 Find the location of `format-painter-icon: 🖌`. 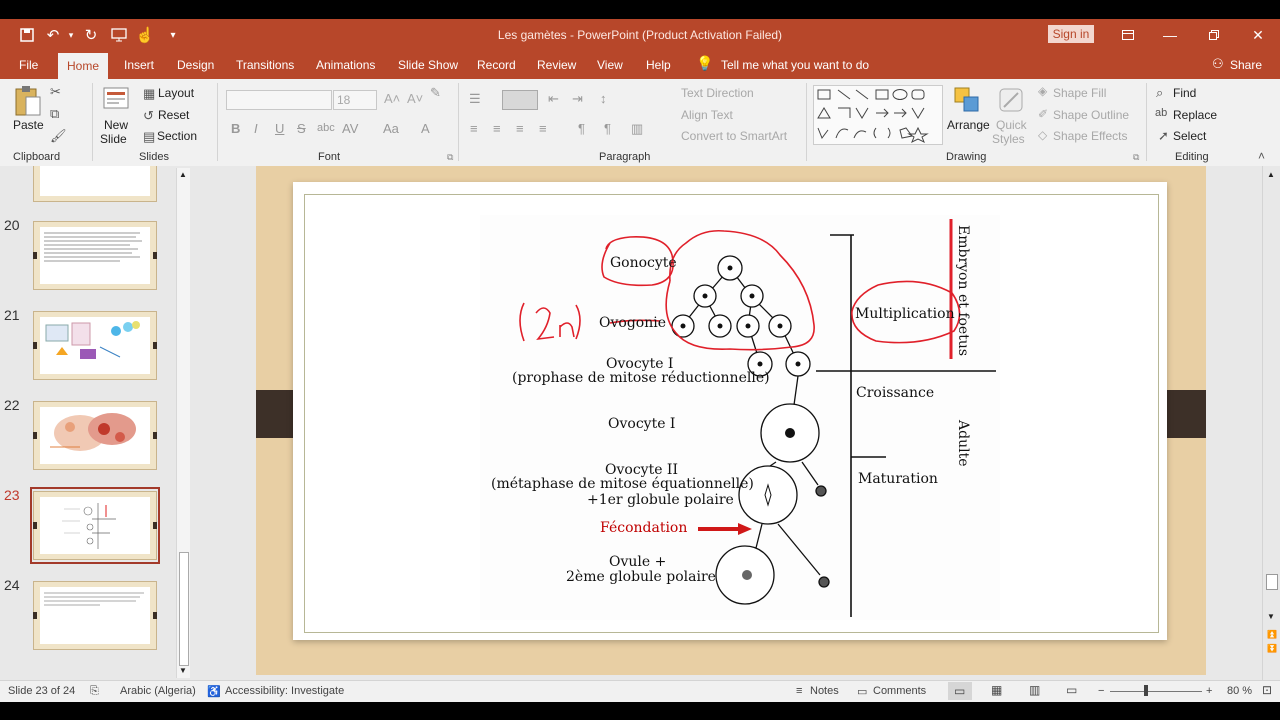

format-painter-icon: 🖌 is located at coordinates (58, 136).